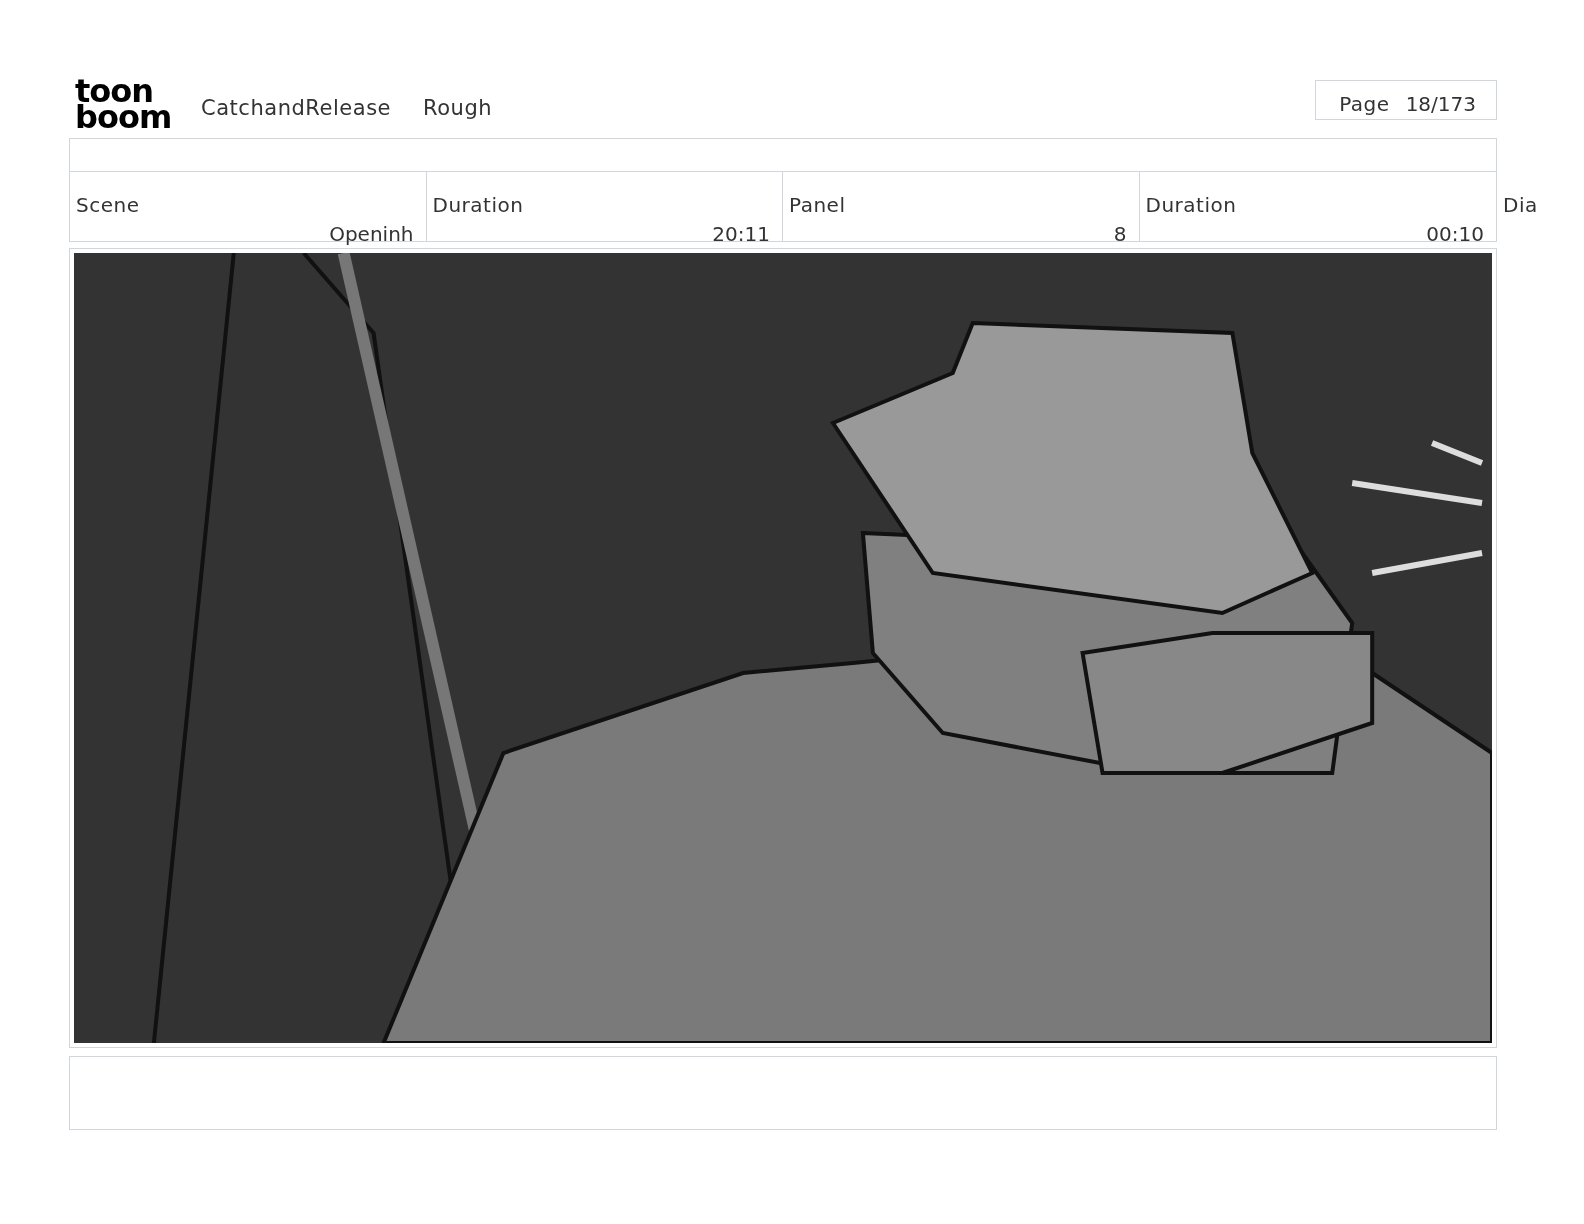 The width and height of the screenshot is (1584, 1224). I want to click on logo: toon boom, so click(123, 104).